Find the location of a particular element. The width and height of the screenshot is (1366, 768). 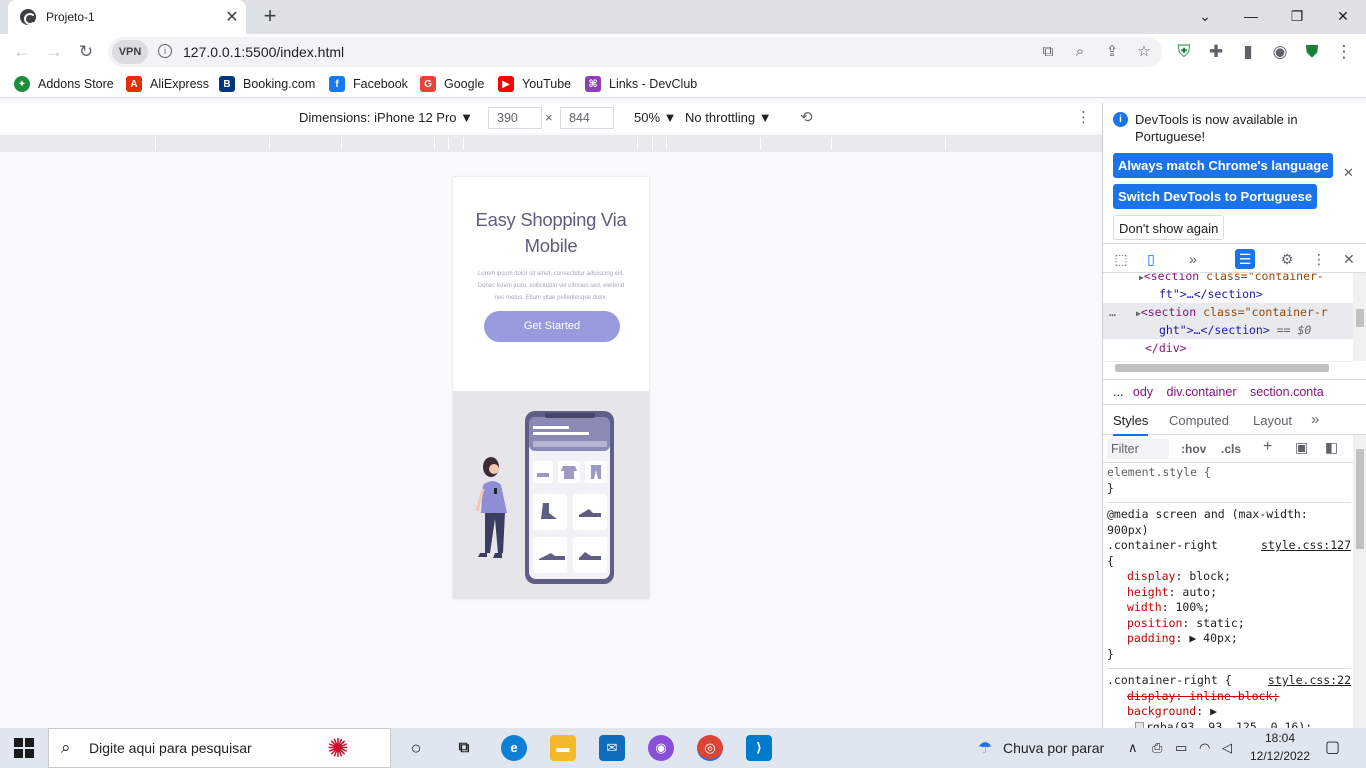

wifi-icon: ◠ is located at coordinates (1204, 748).